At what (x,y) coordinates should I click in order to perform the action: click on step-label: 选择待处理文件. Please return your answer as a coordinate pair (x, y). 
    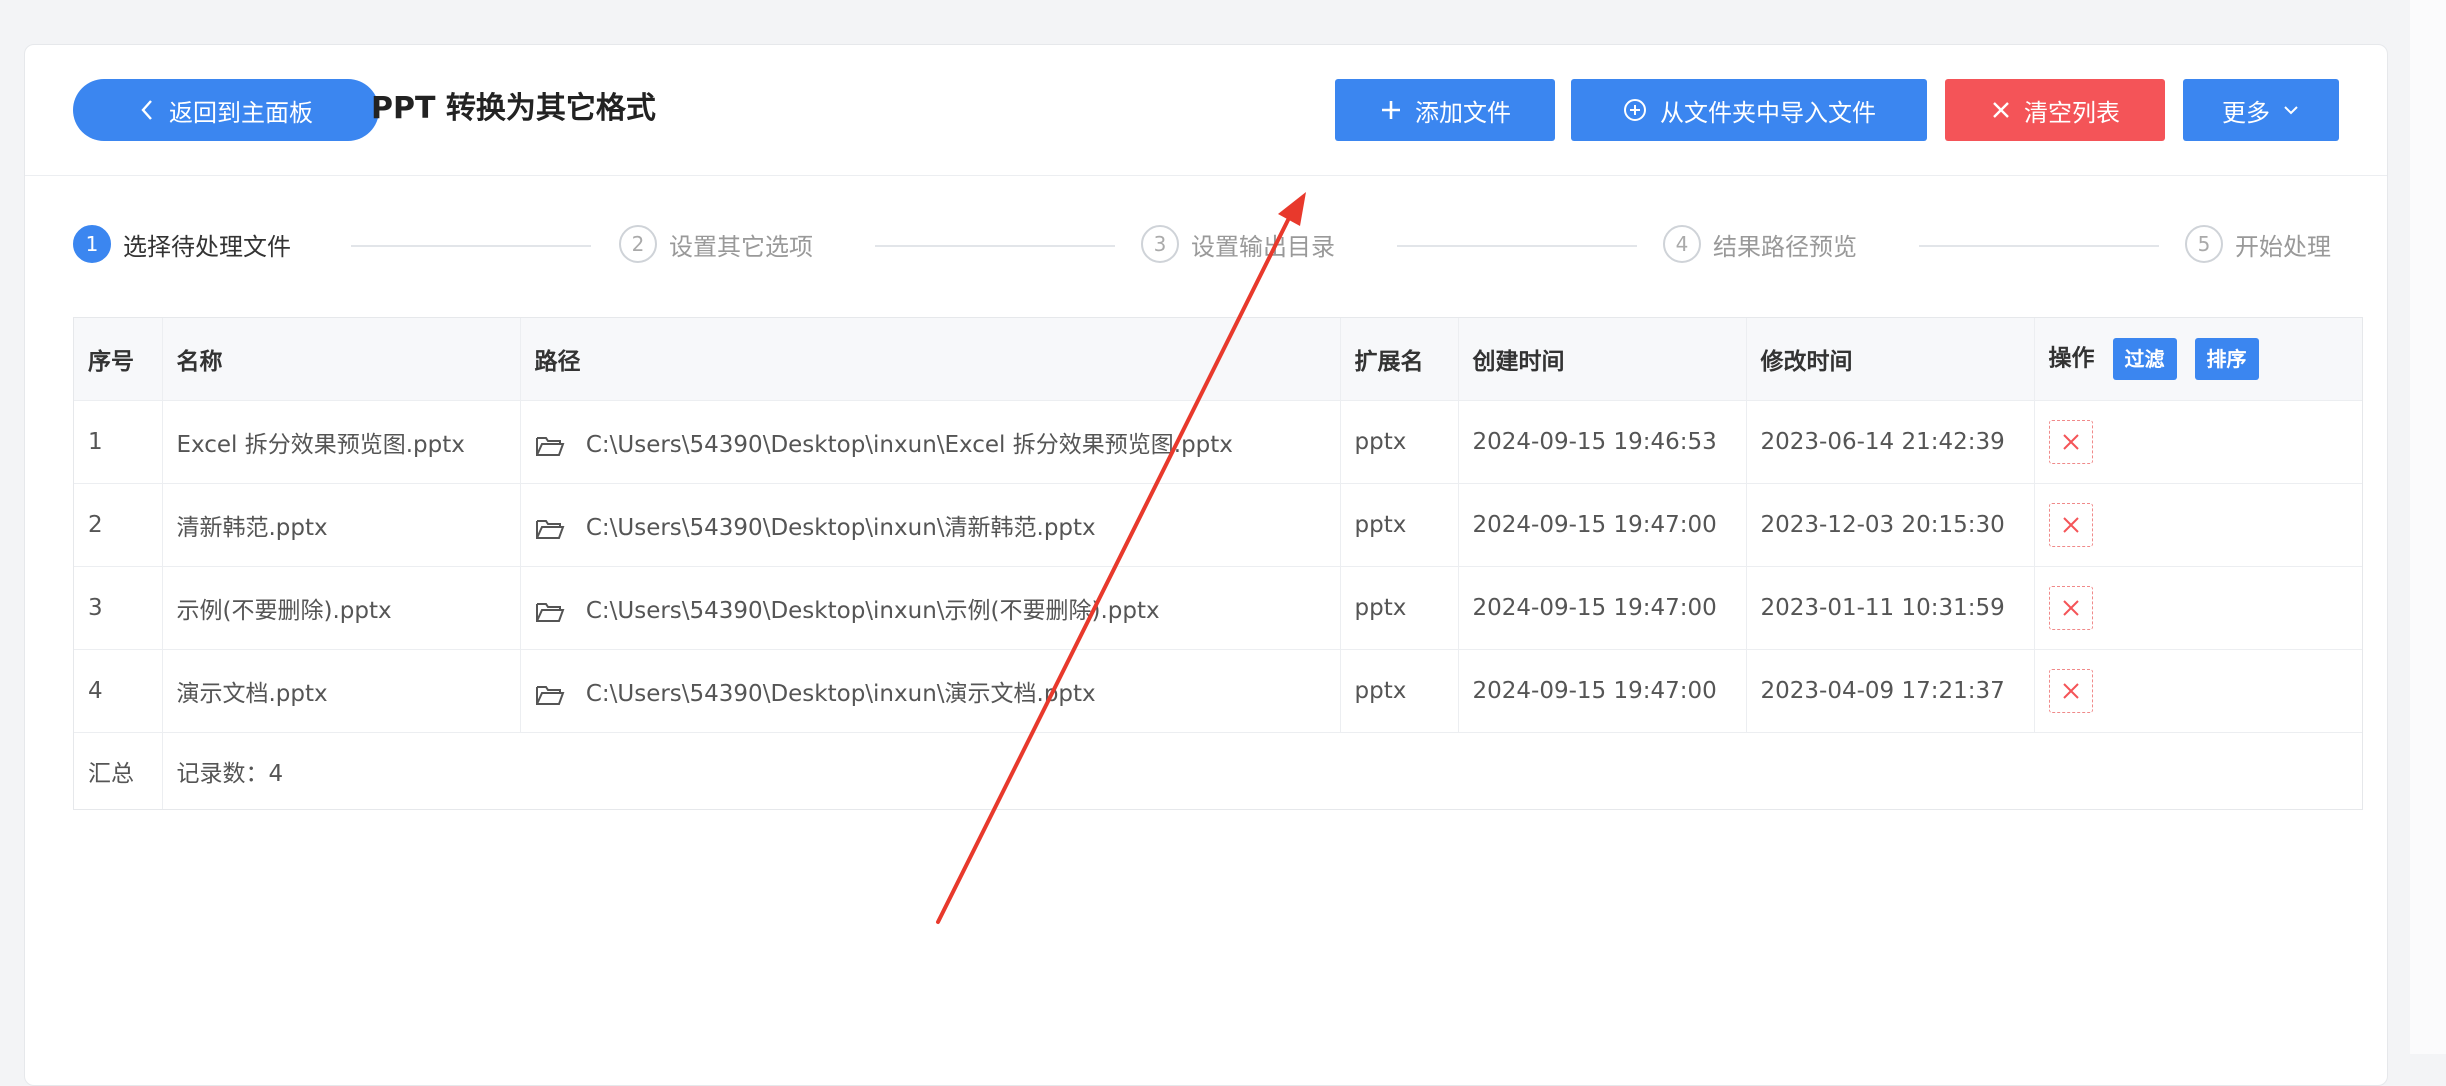
    Looking at the image, I should click on (207, 246).